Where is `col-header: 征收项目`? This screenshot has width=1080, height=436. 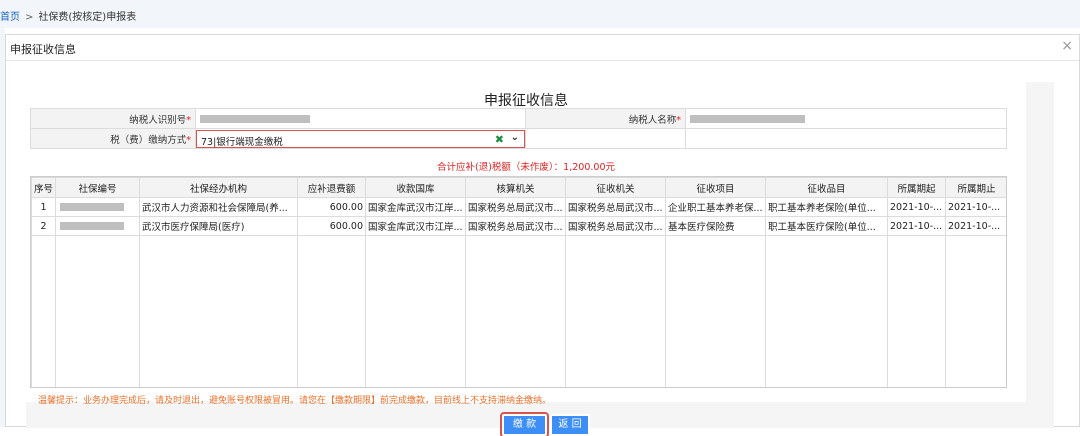
col-header: 征收项目 is located at coordinates (715, 187).